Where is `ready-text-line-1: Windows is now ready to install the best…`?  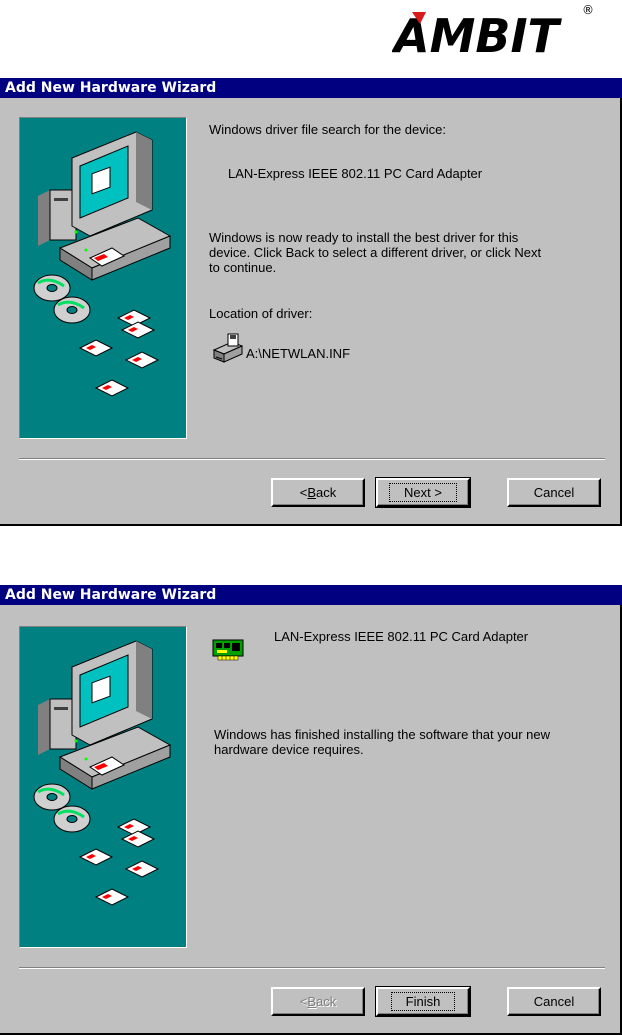 ready-text-line-1: Windows is now ready to install the best… is located at coordinates (364, 237).